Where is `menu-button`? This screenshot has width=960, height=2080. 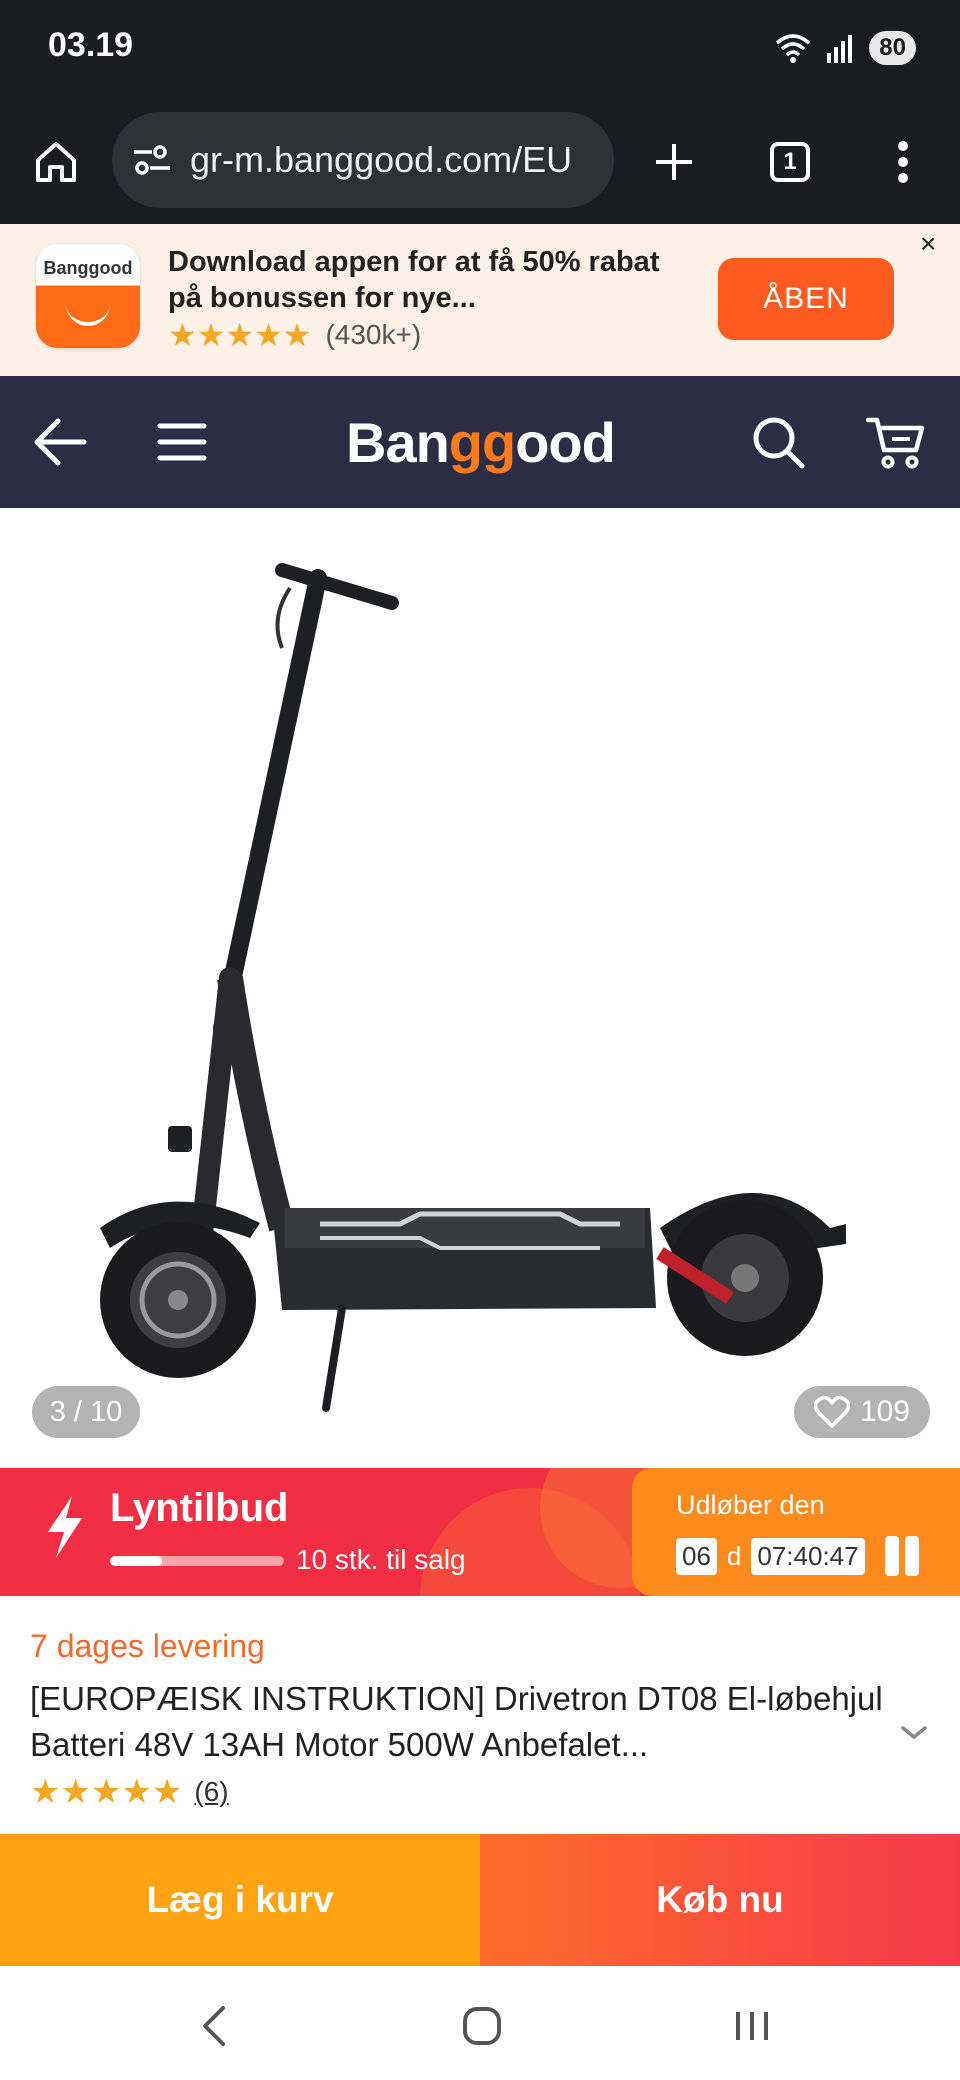
menu-button is located at coordinates (182, 442).